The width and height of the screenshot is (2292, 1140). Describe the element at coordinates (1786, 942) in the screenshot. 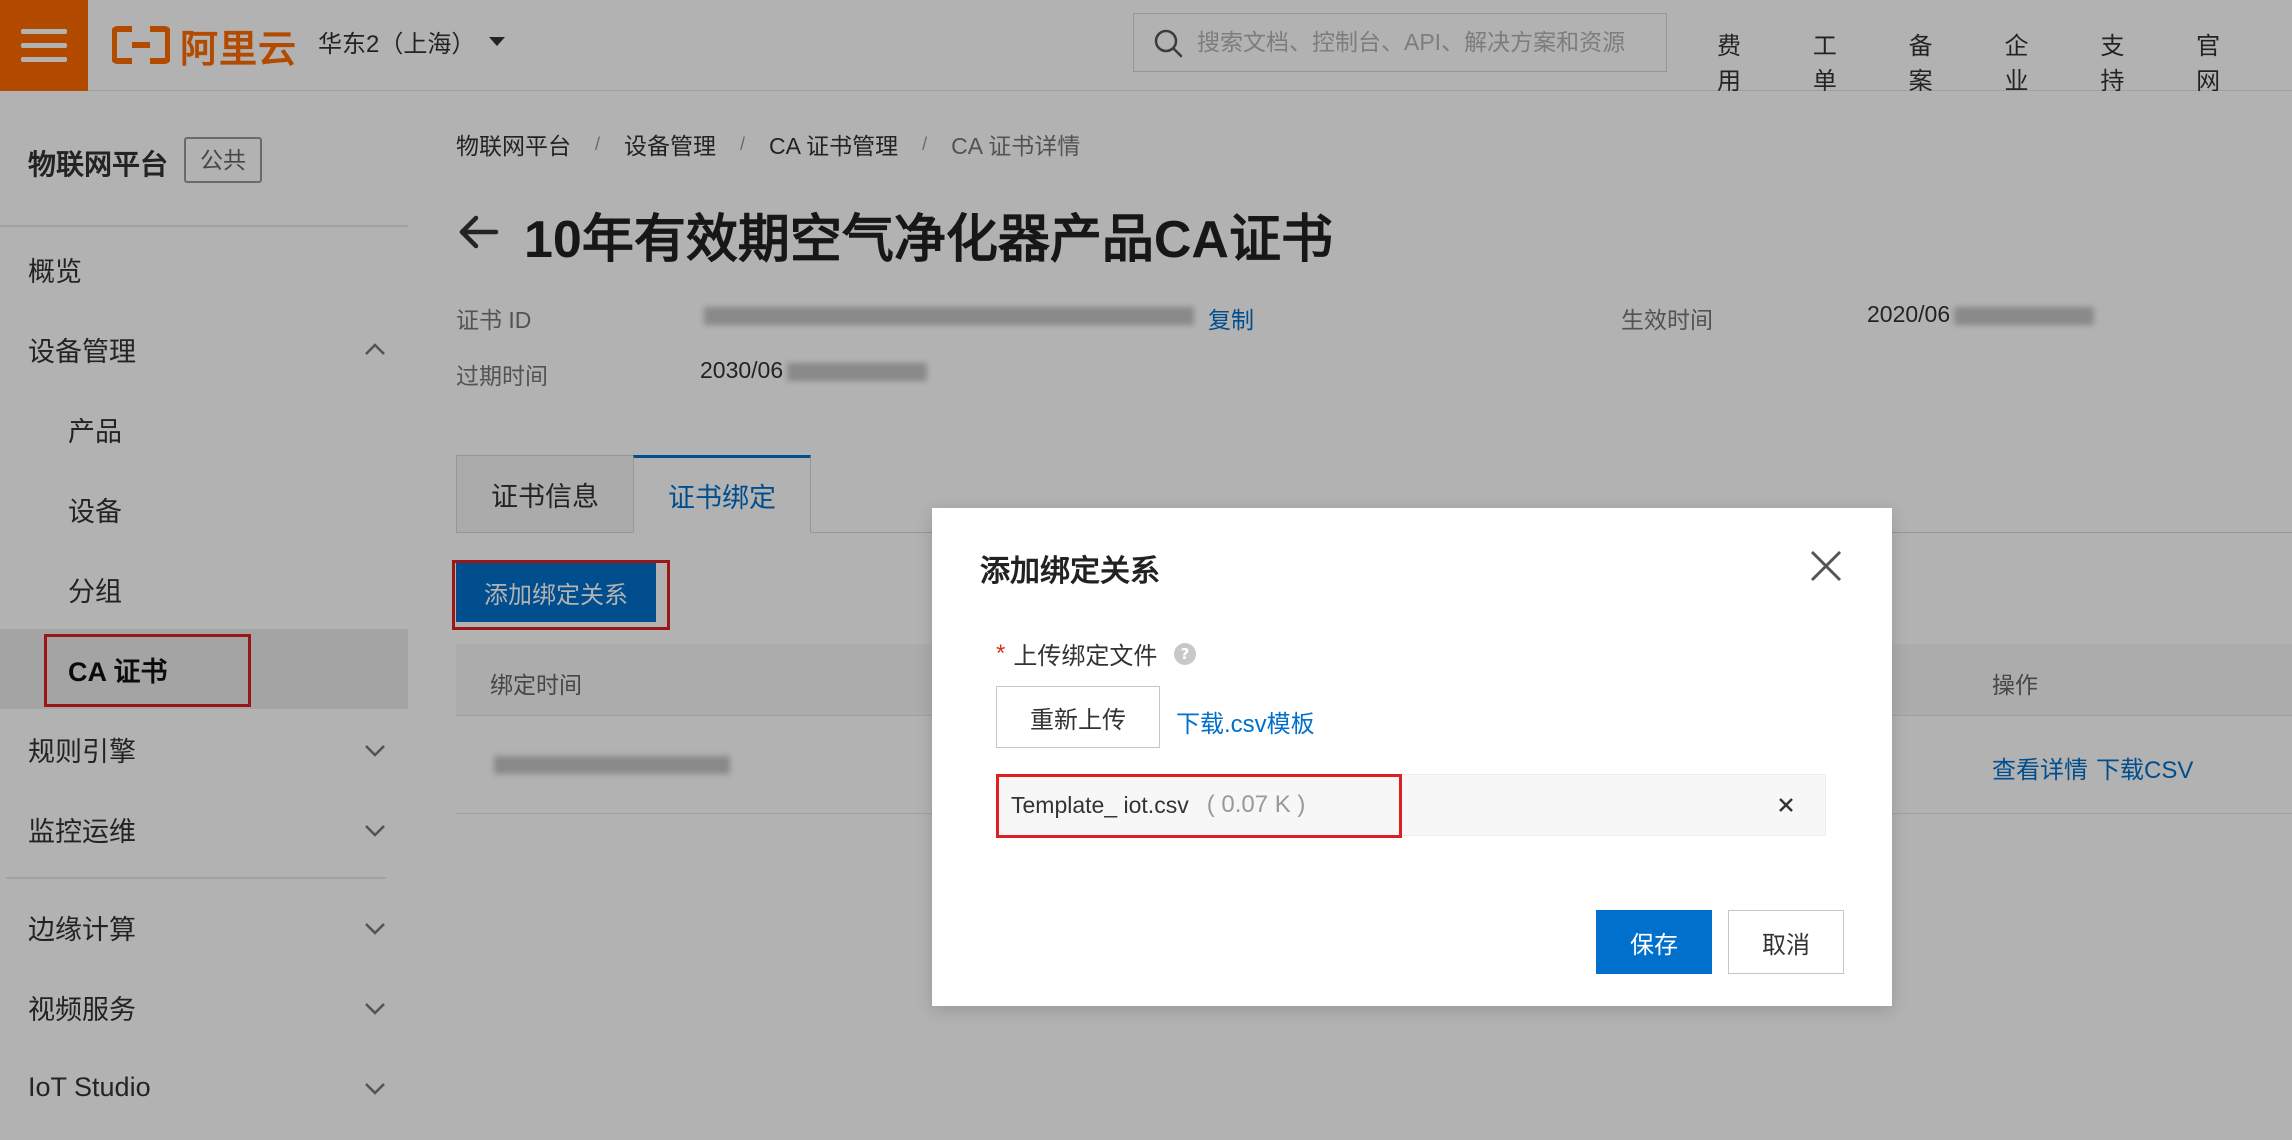

I see `cancel-button: 取消` at that location.